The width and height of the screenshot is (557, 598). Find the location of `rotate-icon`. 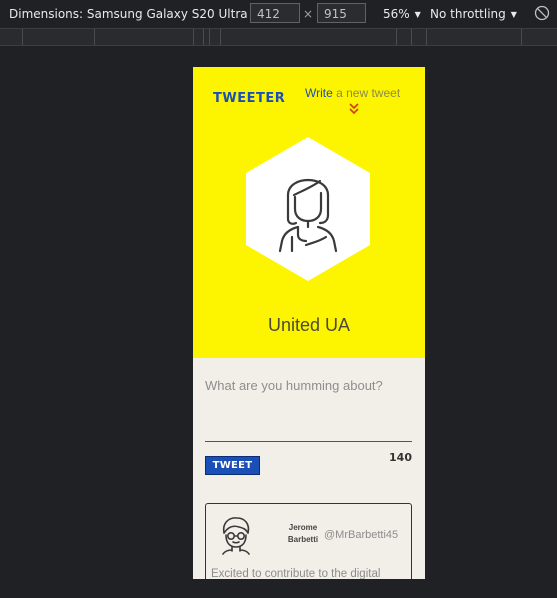

rotate-icon is located at coordinates (542, 13).